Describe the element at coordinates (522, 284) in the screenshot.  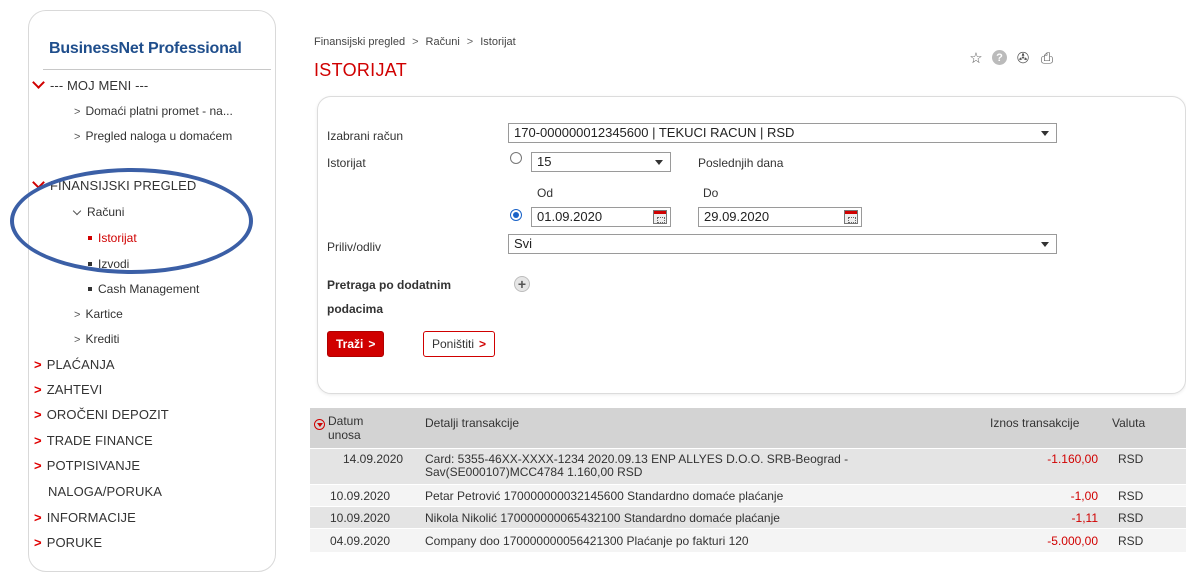
I see `plus-icon: +` at that location.